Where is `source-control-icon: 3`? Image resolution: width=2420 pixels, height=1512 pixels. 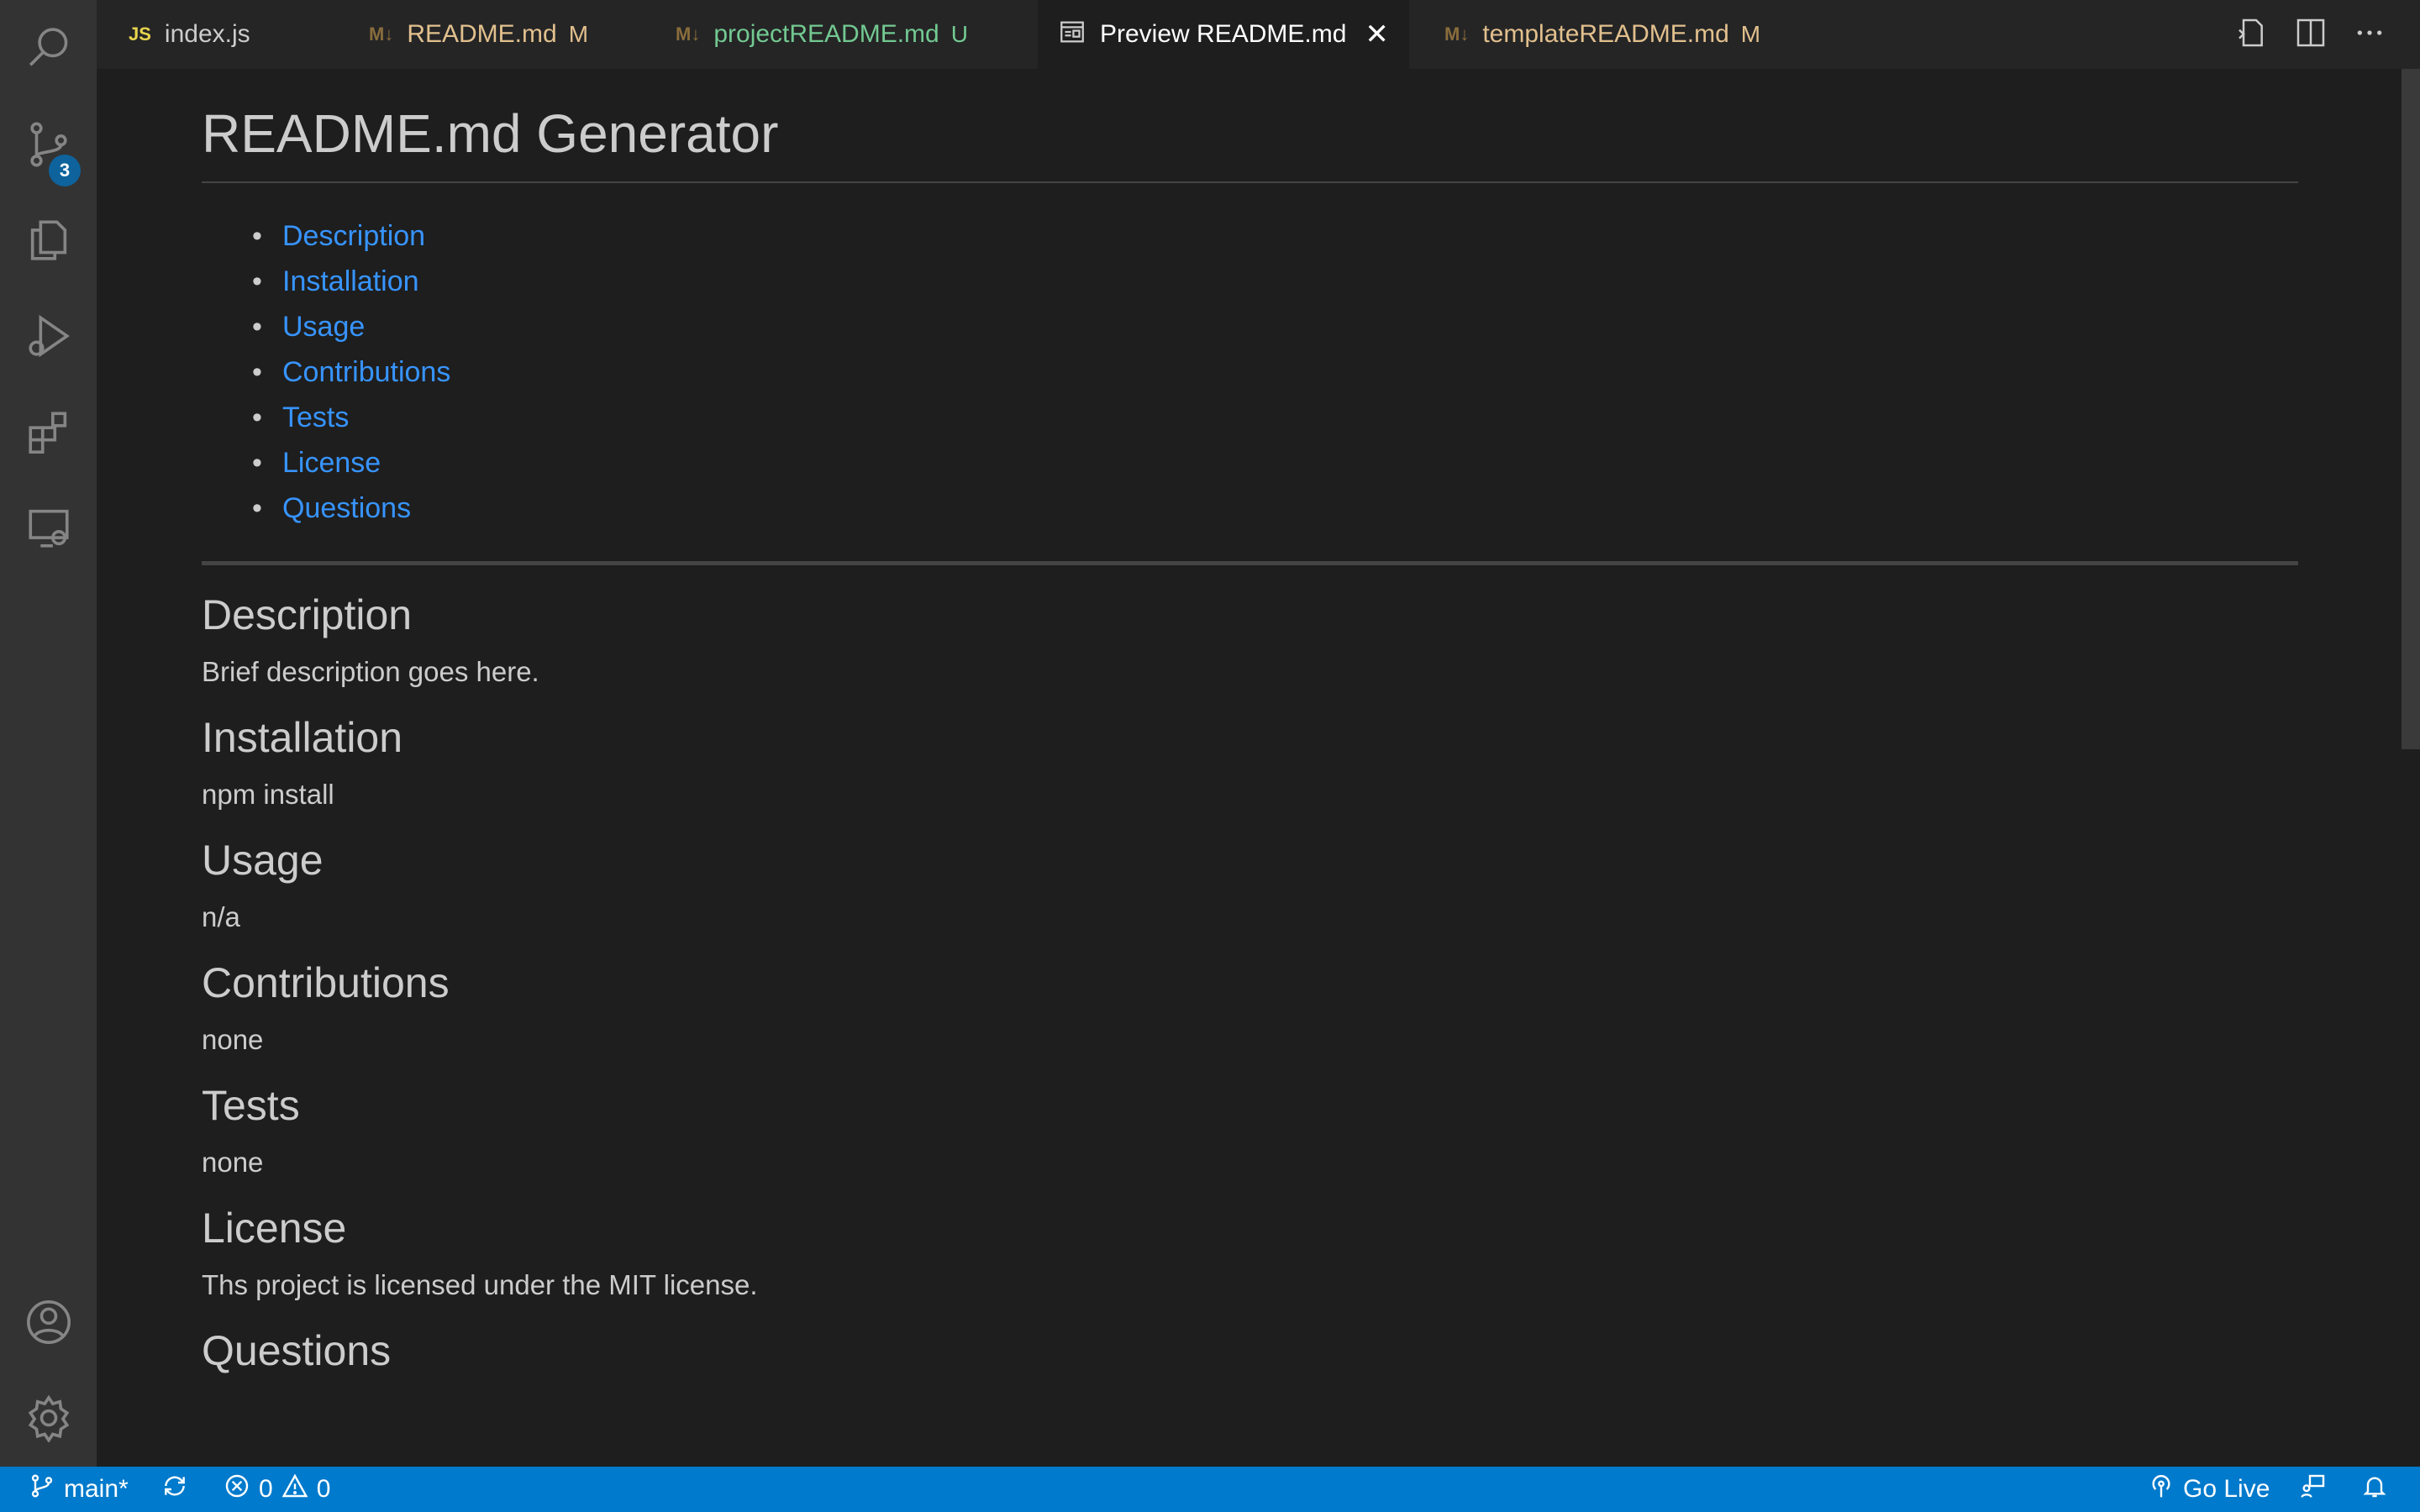
source-control-icon: 3 is located at coordinates (49, 144).